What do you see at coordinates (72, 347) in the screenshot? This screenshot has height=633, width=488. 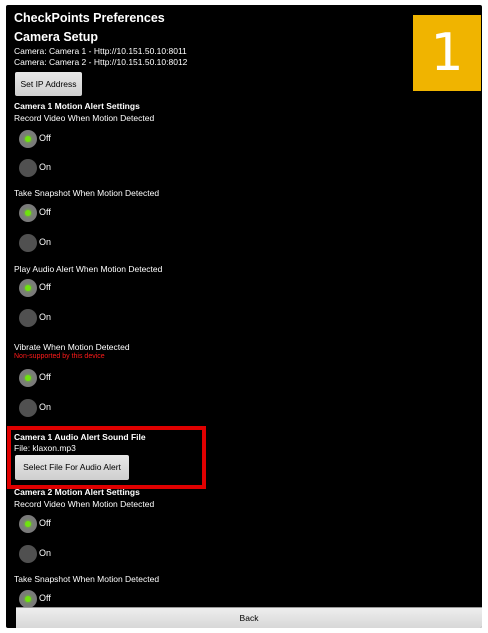 I see `camera1-vibrate-label: Vibrate When Motion Detected` at bounding box center [72, 347].